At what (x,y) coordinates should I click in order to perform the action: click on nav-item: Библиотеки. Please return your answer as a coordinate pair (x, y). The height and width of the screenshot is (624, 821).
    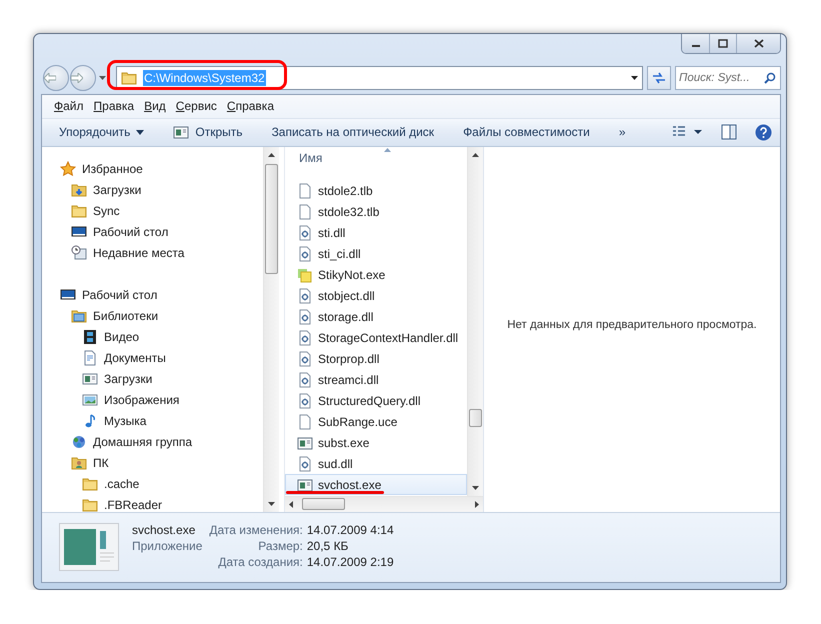
    Looking at the image, I should click on (126, 316).